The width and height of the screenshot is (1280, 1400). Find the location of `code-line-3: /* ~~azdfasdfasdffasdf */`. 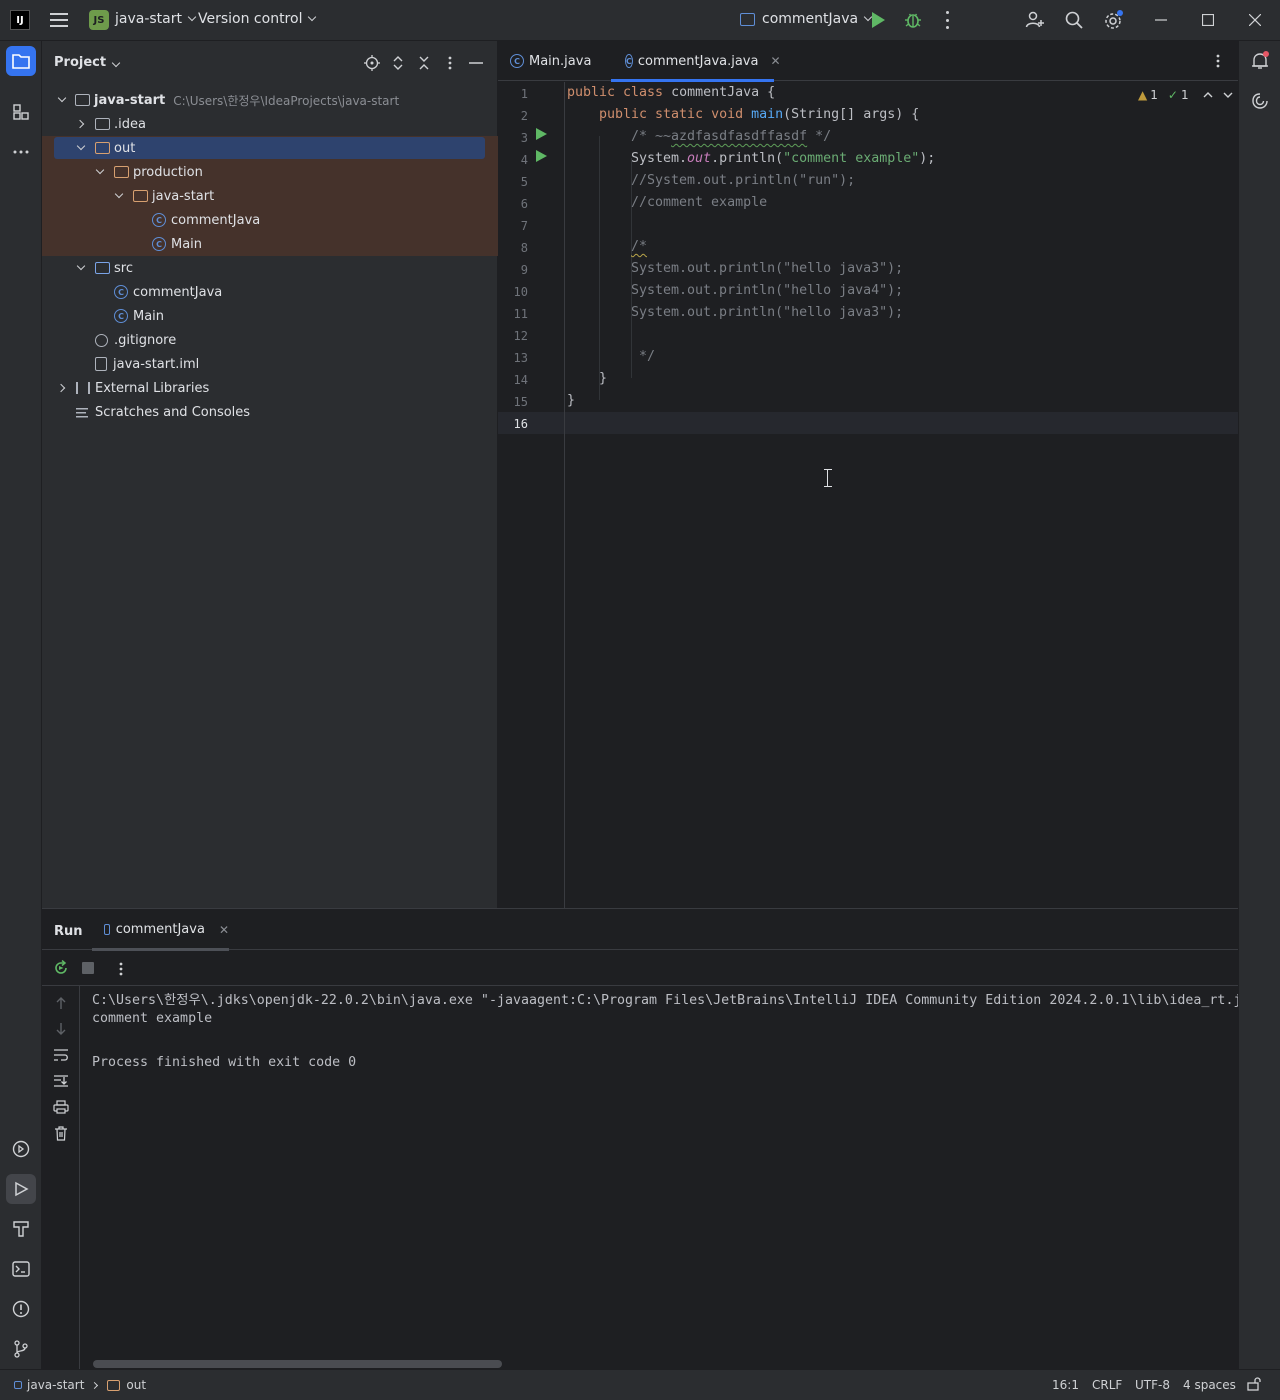

code-line-3: /* ~~azdfasdfasdffasdf */ is located at coordinates (731, 137).